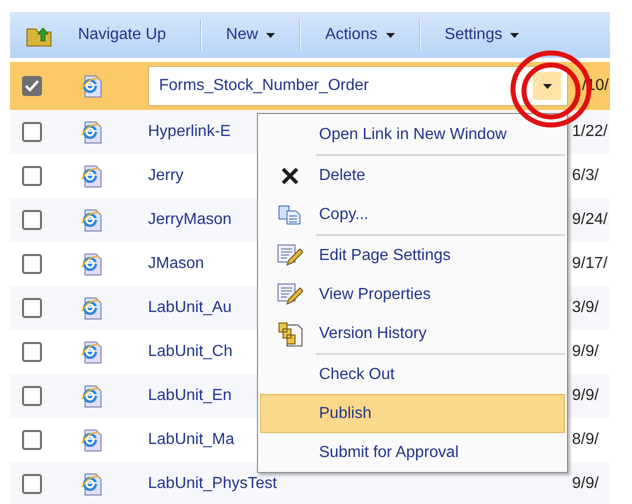  Describe the element at coordinates (585, 440) in the screenshot. I see `modified-date: 8/9/` at that location.